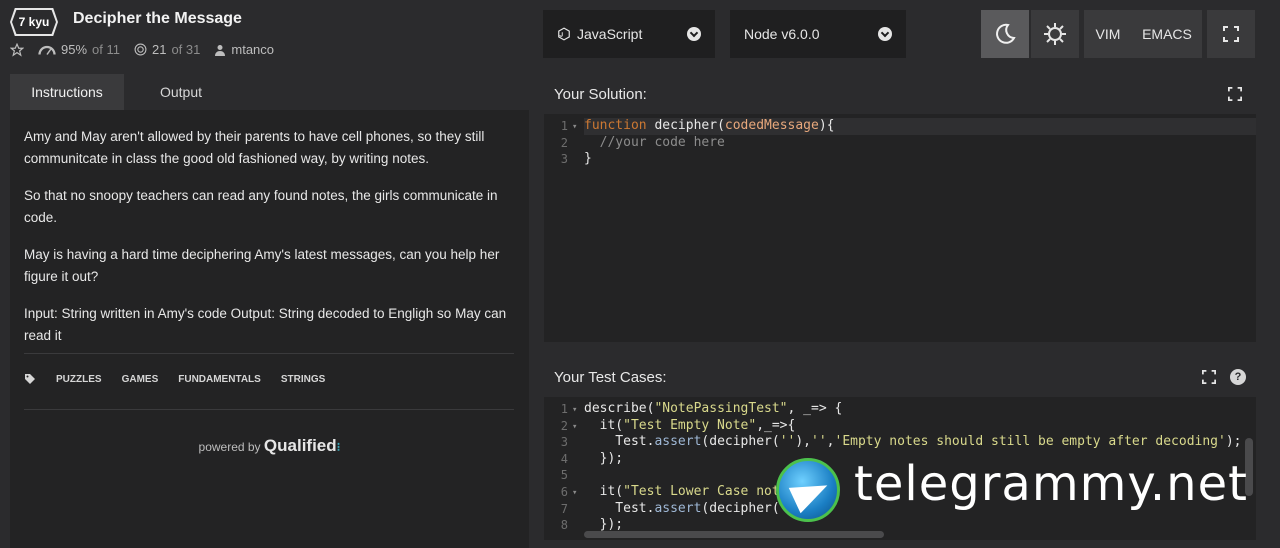 This screenshot has width=1280, height=548. What do you see at coordinates (576, 159) in the screenshot?
I see `code-line: 3}` at bounding box center [576, 159].